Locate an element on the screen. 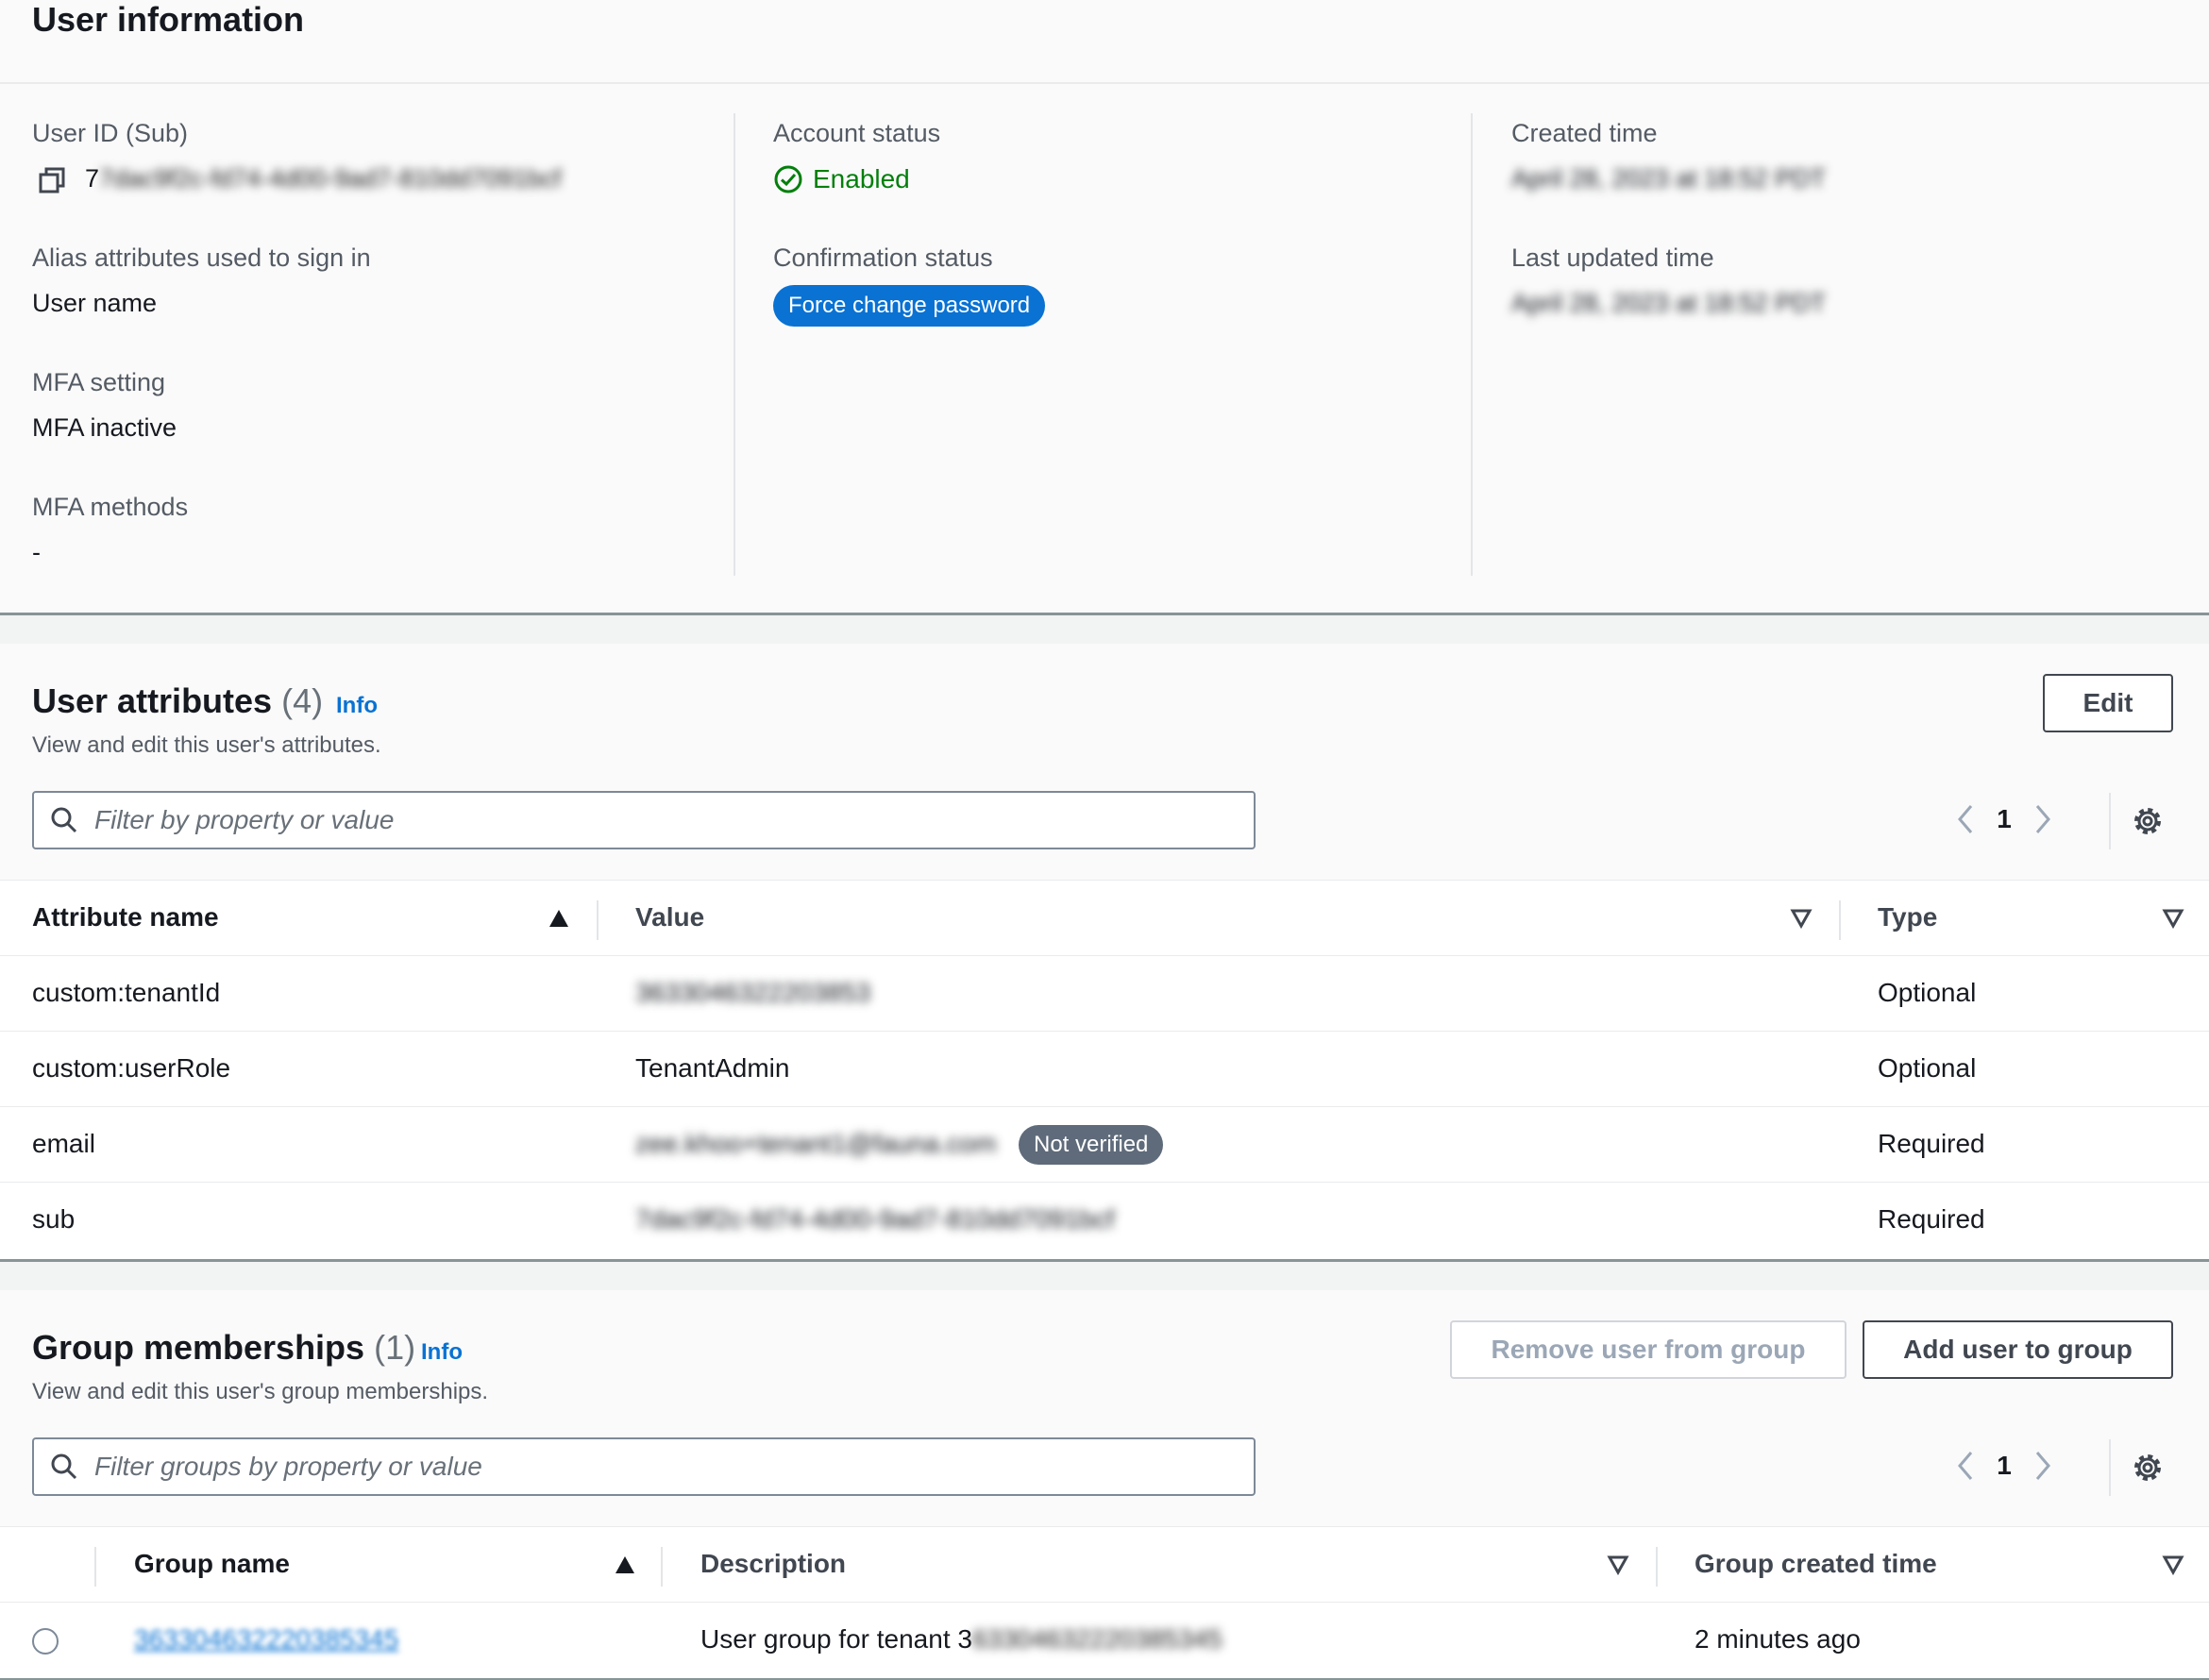 The image size is (2209, 1680). copy-icon is located at coordinates (52, 182).